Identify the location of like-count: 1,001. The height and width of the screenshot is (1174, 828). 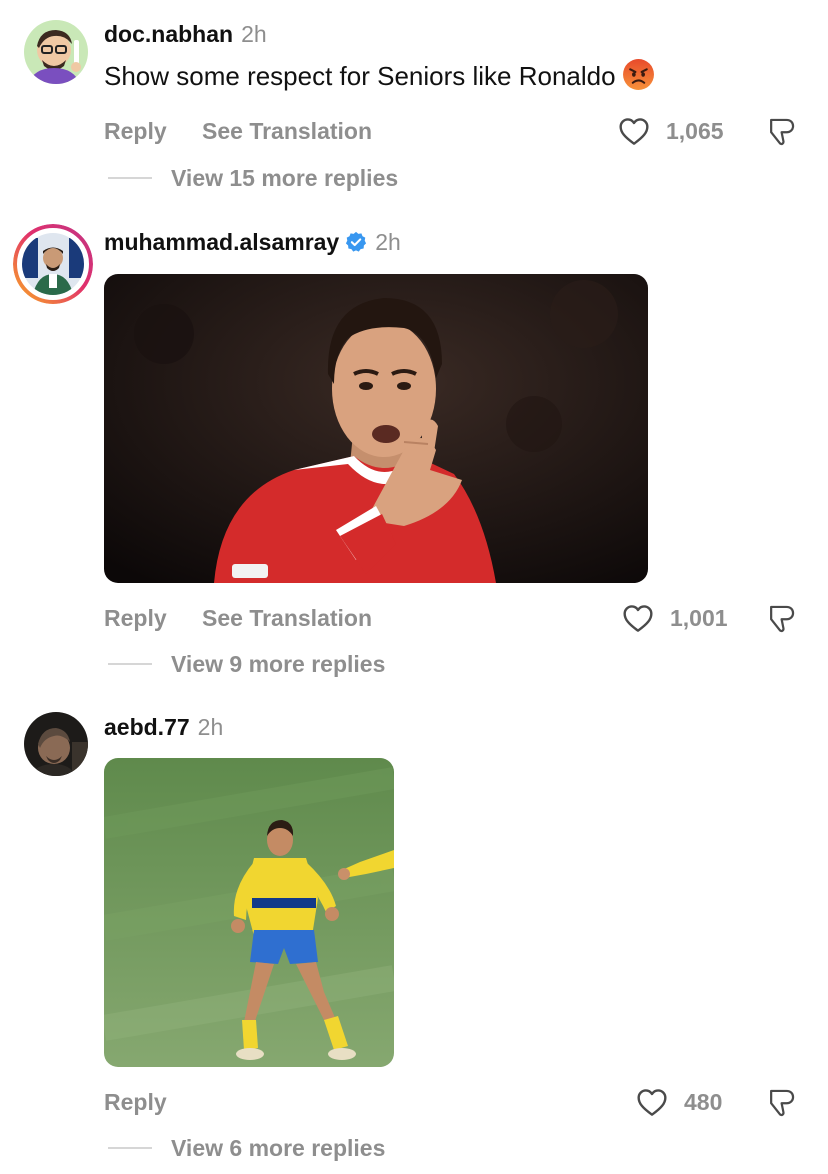
(699, 618).